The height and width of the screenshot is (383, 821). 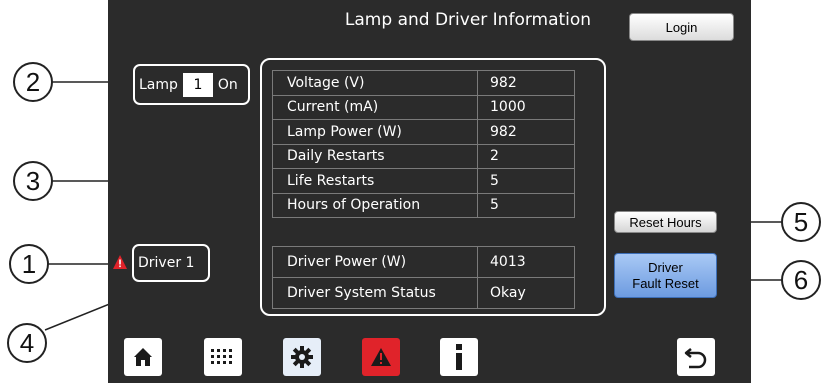 I want to click on row-label: Lamp Power (W), so click(x=375, y=132).